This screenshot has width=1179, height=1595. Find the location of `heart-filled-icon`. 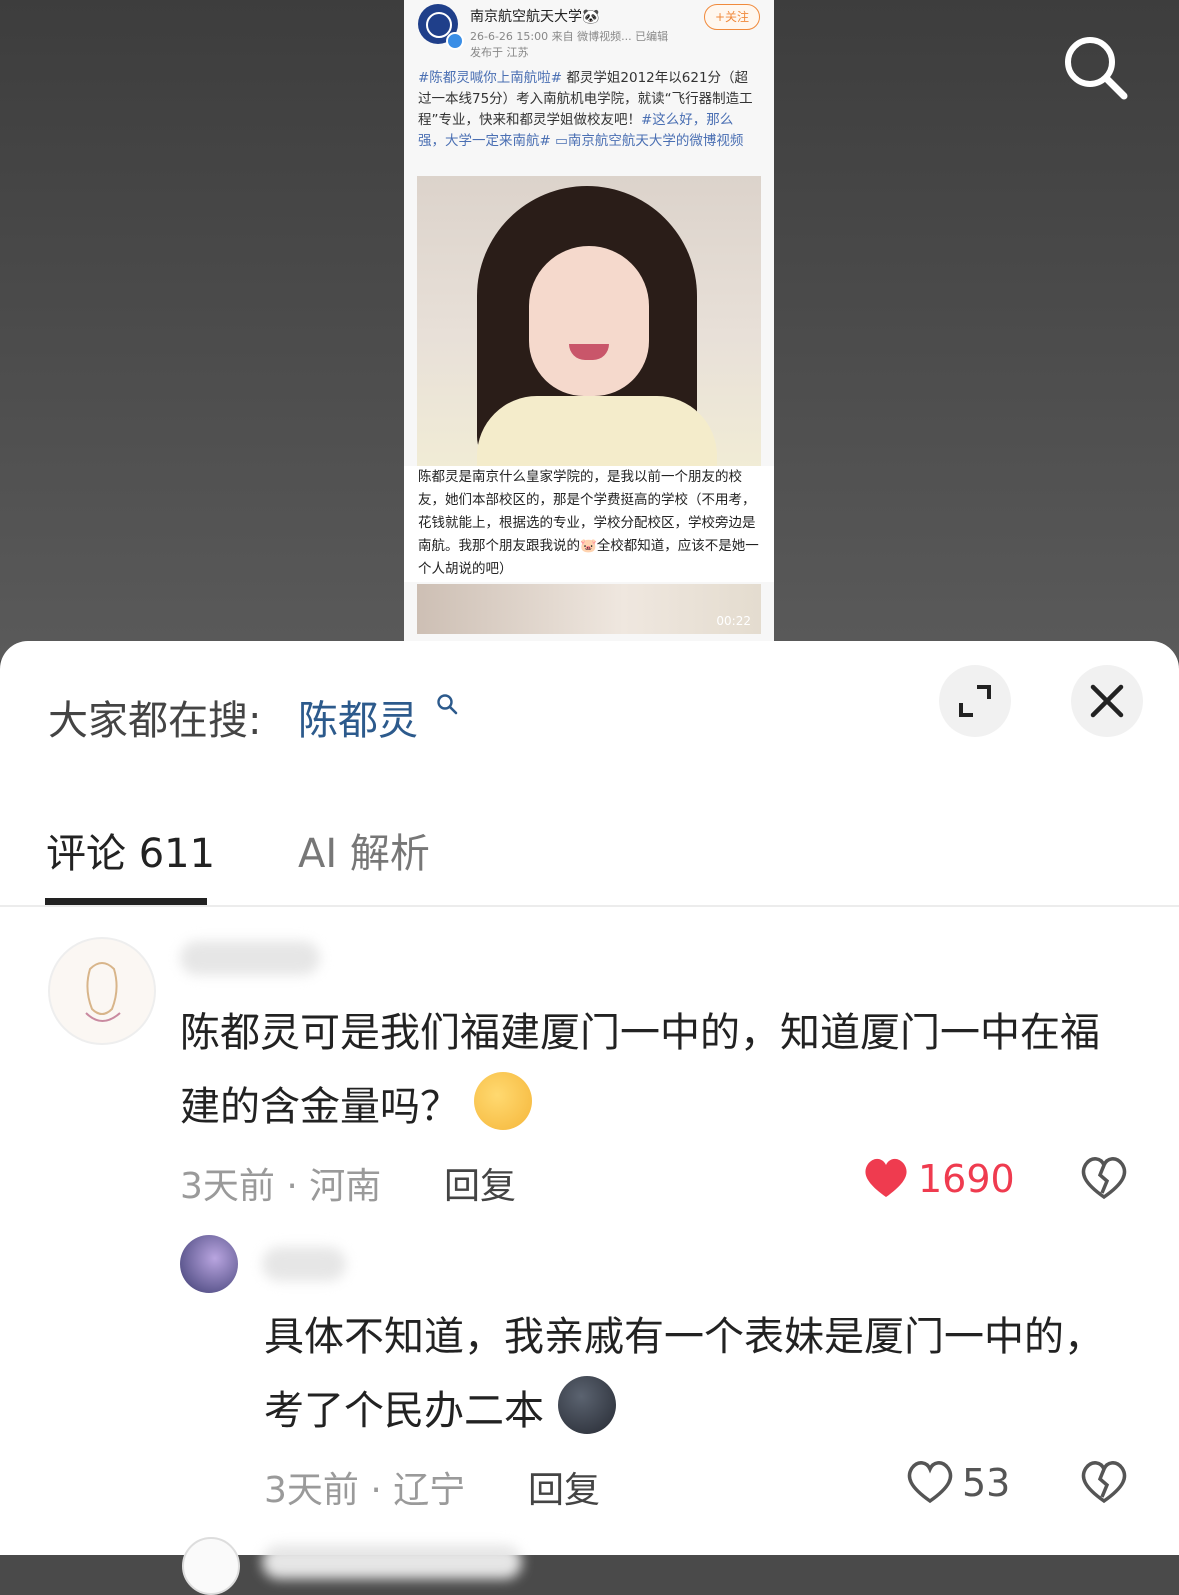

heart-filled-icon is located at coordinates (886, 1178).